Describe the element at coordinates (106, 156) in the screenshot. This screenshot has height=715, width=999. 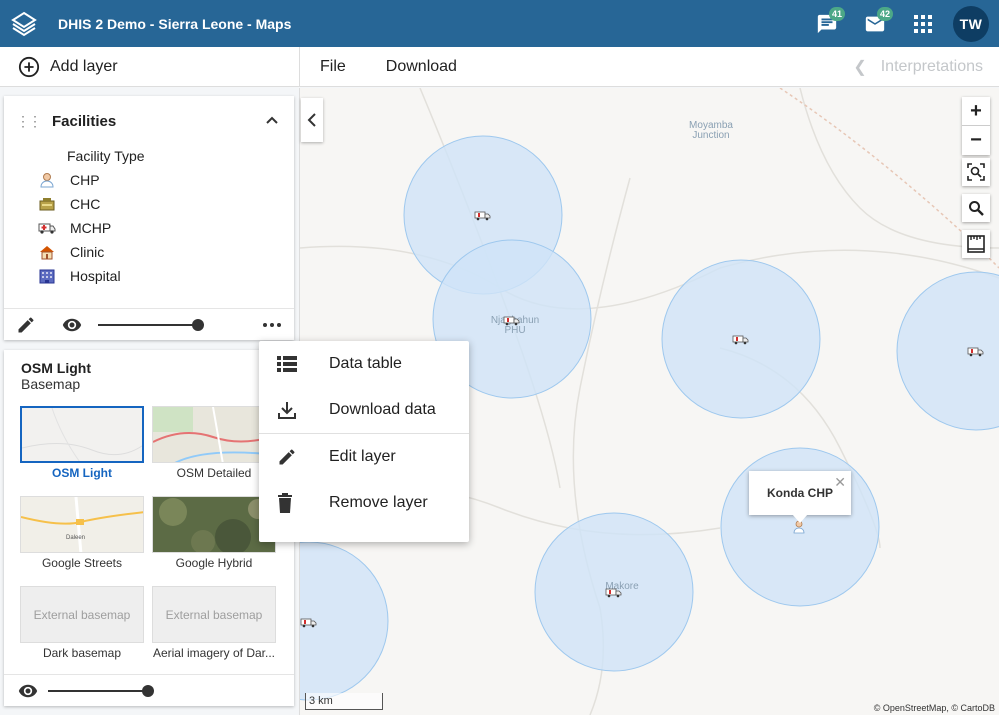
I see `legend-heading: Facility Type` at that location.